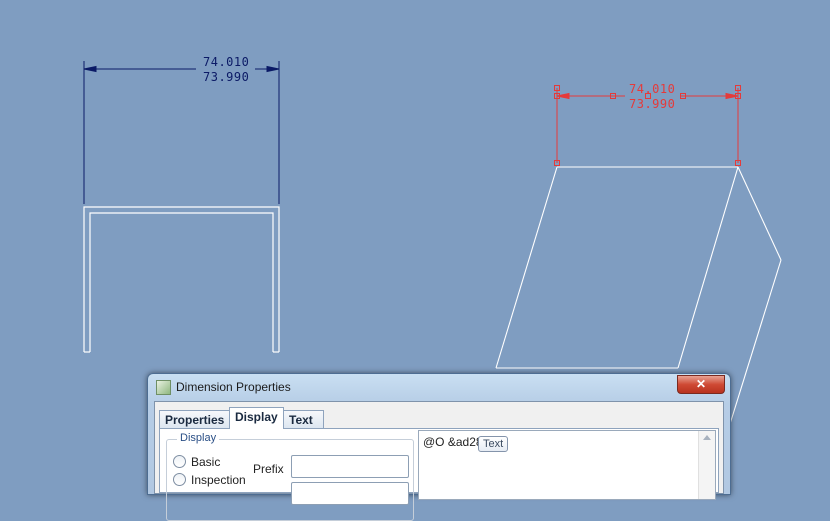 This screenshot has width=830, height=521. I want to click on tab-display: Display, so click(256, 418).